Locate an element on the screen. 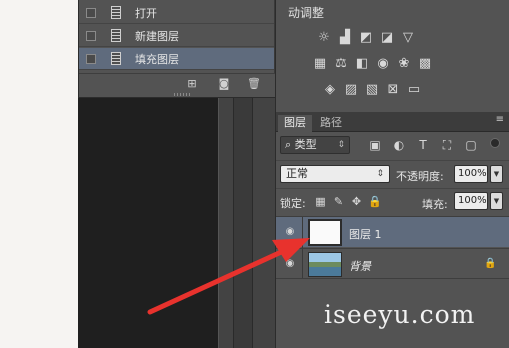 The image size is (509, 348). action-item-new-layer: 新建图层 is located at coordinates (177, 36).